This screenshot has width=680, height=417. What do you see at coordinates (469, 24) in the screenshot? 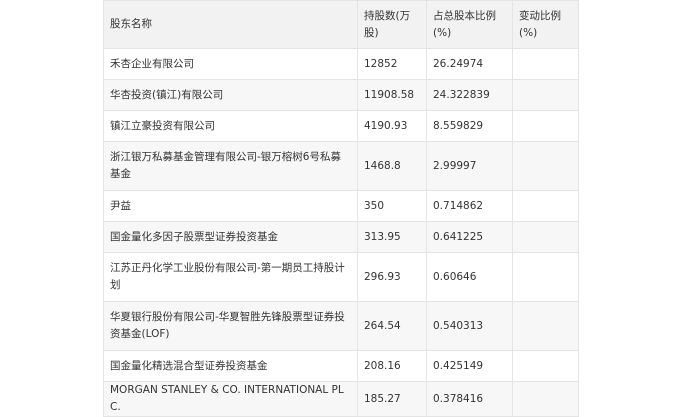
I see `header-ratio: 占总股本比例(%)` at bounding box center [469, 24].